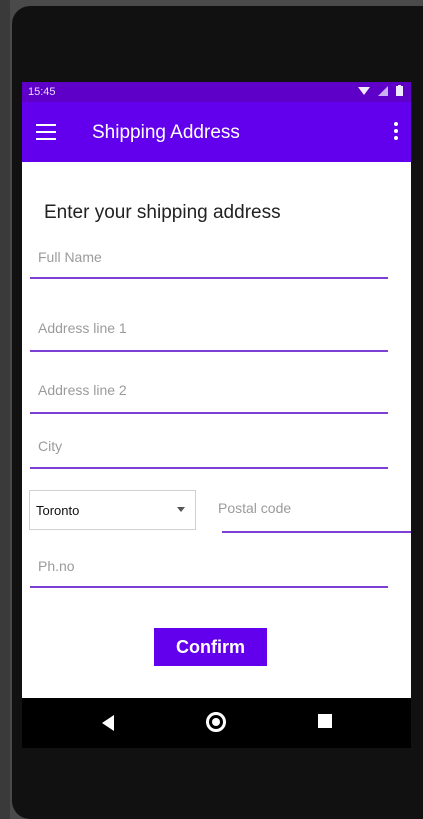 Image resolution: width=423 pixels, height=819 pixels. Describe the element at coordinates (325, 721) in the screenshot. I see `recents-icon` at that location.